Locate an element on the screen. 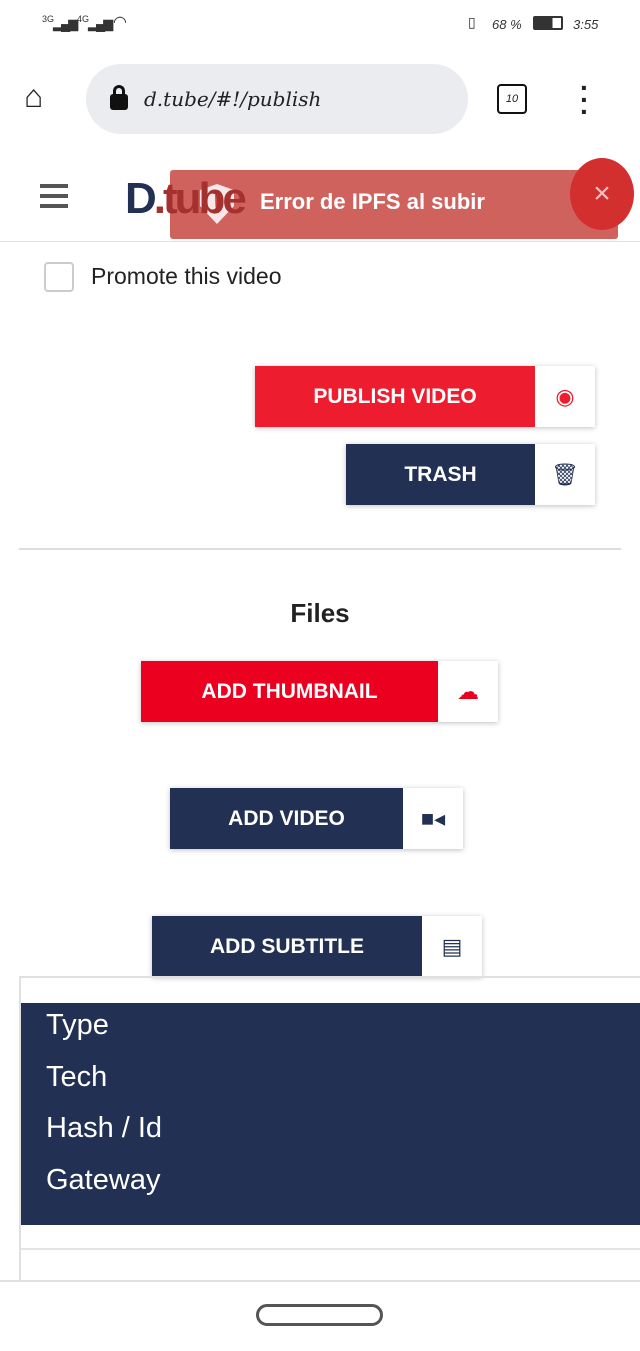  trash-button: TRASH 🗑 is located at coordinates (470, 474).